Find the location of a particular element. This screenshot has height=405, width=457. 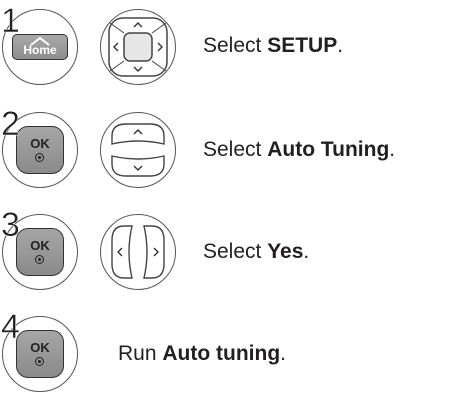

up-down-circle is located at coordinates (138, 150).